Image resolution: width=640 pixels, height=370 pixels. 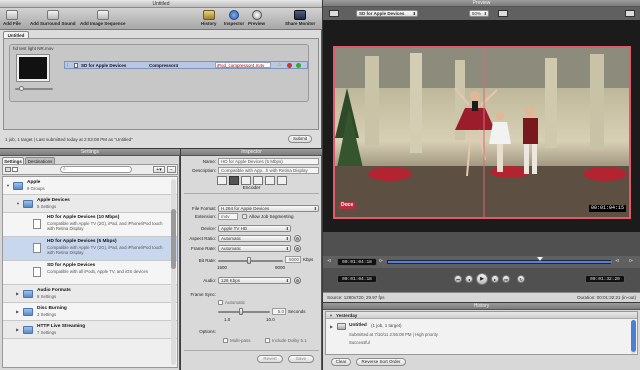 I want to click on split-view-icon, so click(x=503, y=13).